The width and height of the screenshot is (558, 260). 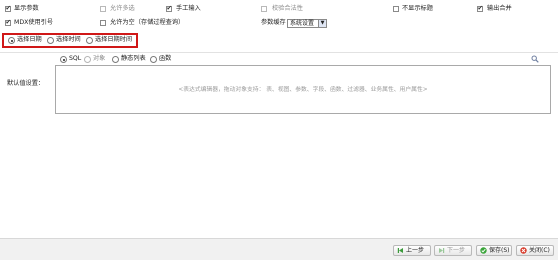 What do you see at coordinates (188, 8) in the screenshot?
I see `manual-input-label: 手工输入` at bounding box center [188, 8].